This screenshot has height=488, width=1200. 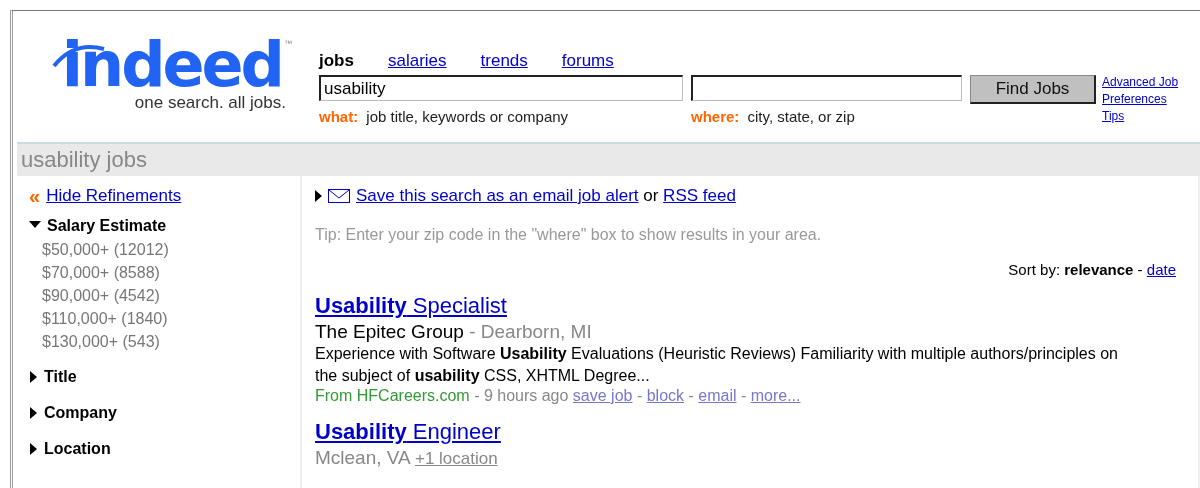 What do you see at coordinates (521, 395) in the screenshot?
I see `job-age: - 9 hours ago` at bounding box center [521, 395].